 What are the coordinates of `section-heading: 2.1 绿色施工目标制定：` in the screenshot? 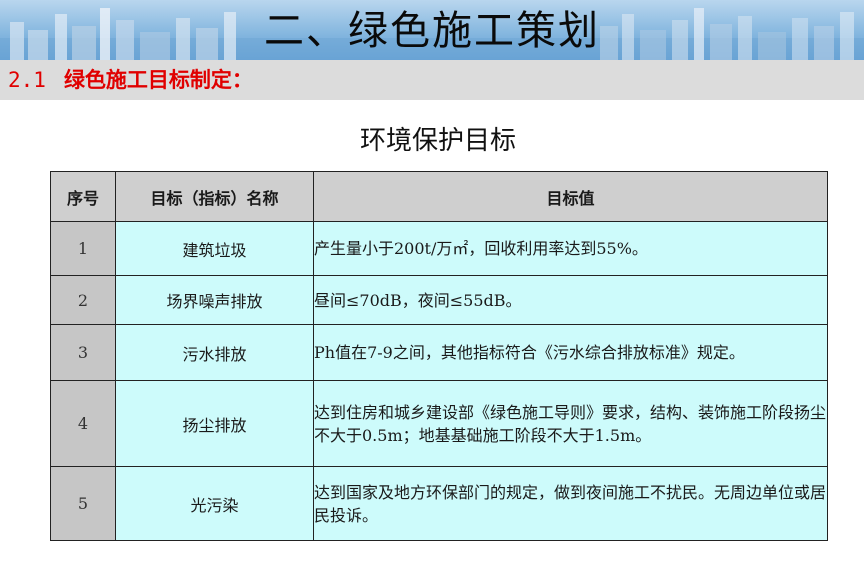 It's located at (130, 80).